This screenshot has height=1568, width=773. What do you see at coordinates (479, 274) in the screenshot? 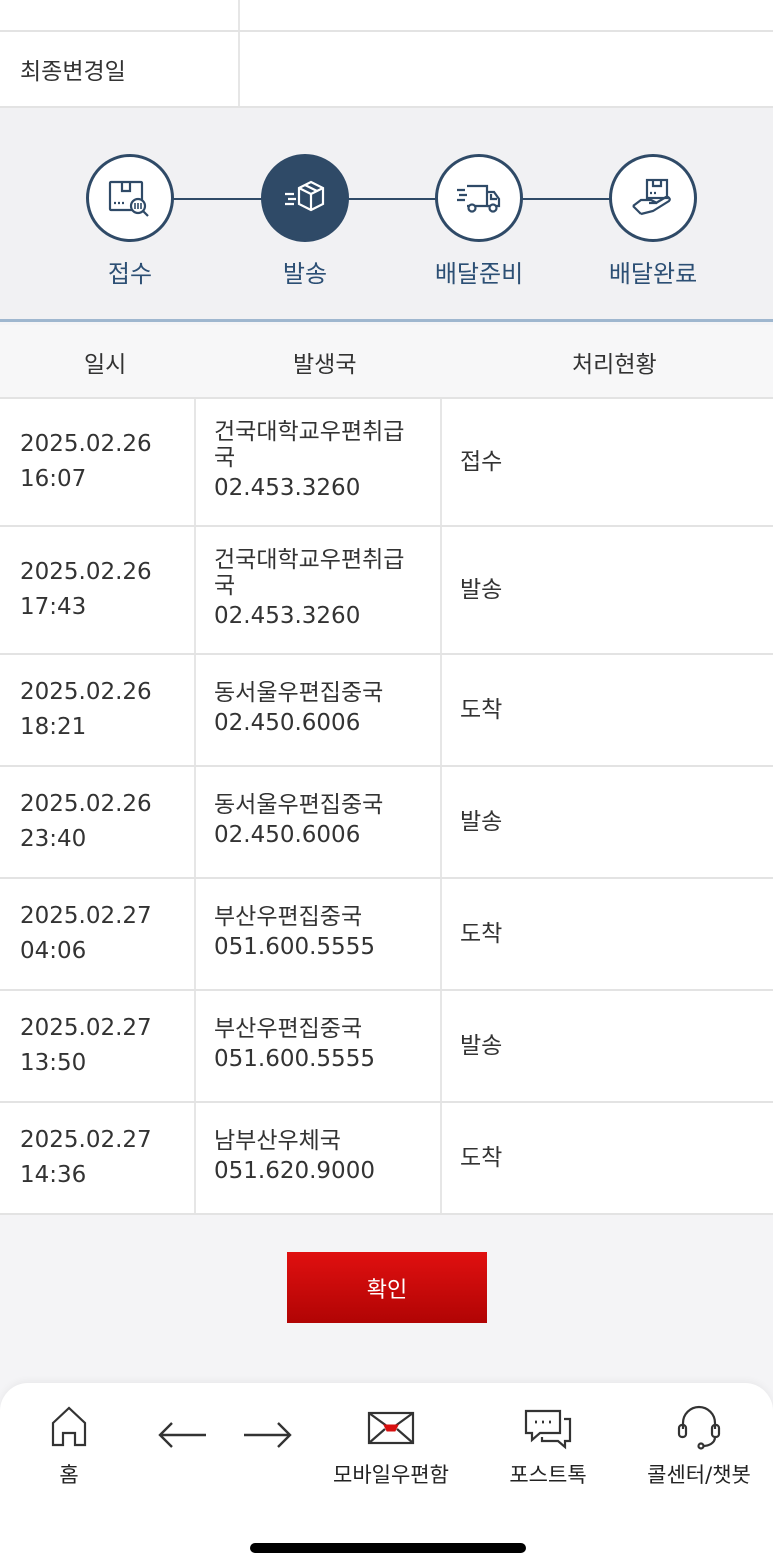
I see `step-label: 배달준비` at bounding box center [479, 274].